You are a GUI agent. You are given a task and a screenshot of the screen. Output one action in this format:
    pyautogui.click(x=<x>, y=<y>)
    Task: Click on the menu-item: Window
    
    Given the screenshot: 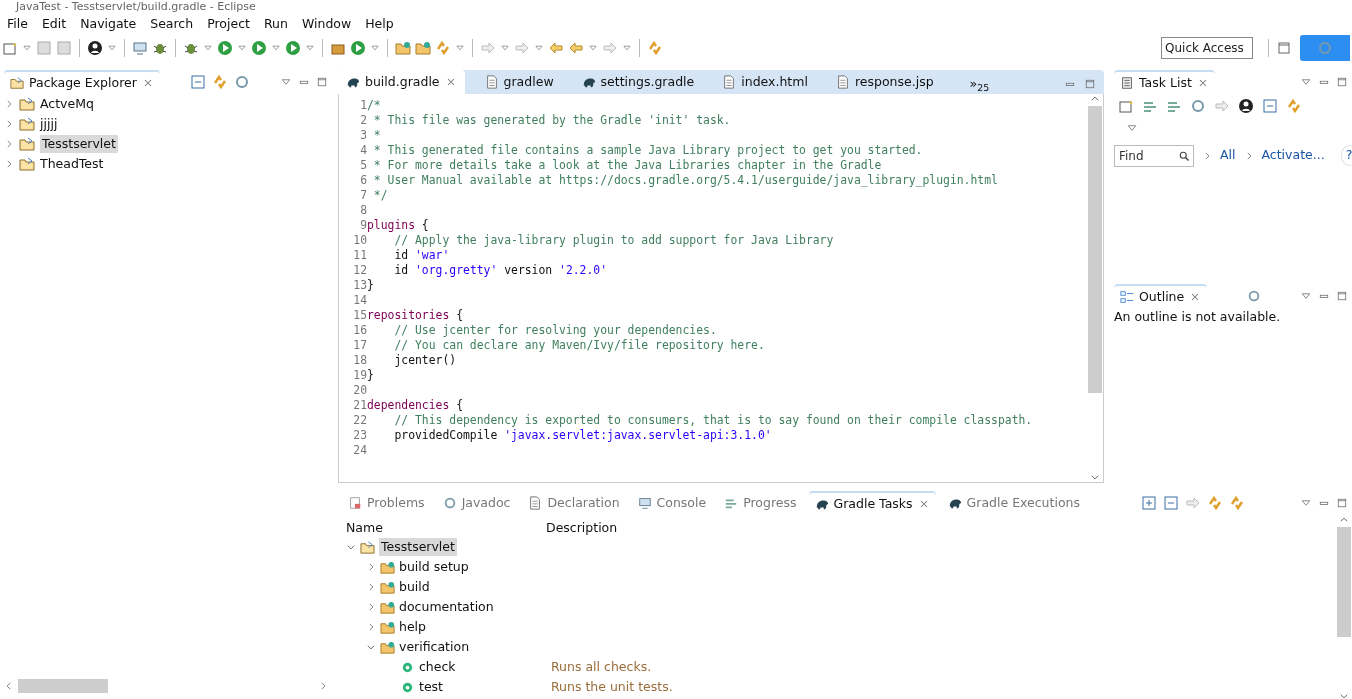 What is the action you would take?
    pyautogui.click(x=326, y=24)
    